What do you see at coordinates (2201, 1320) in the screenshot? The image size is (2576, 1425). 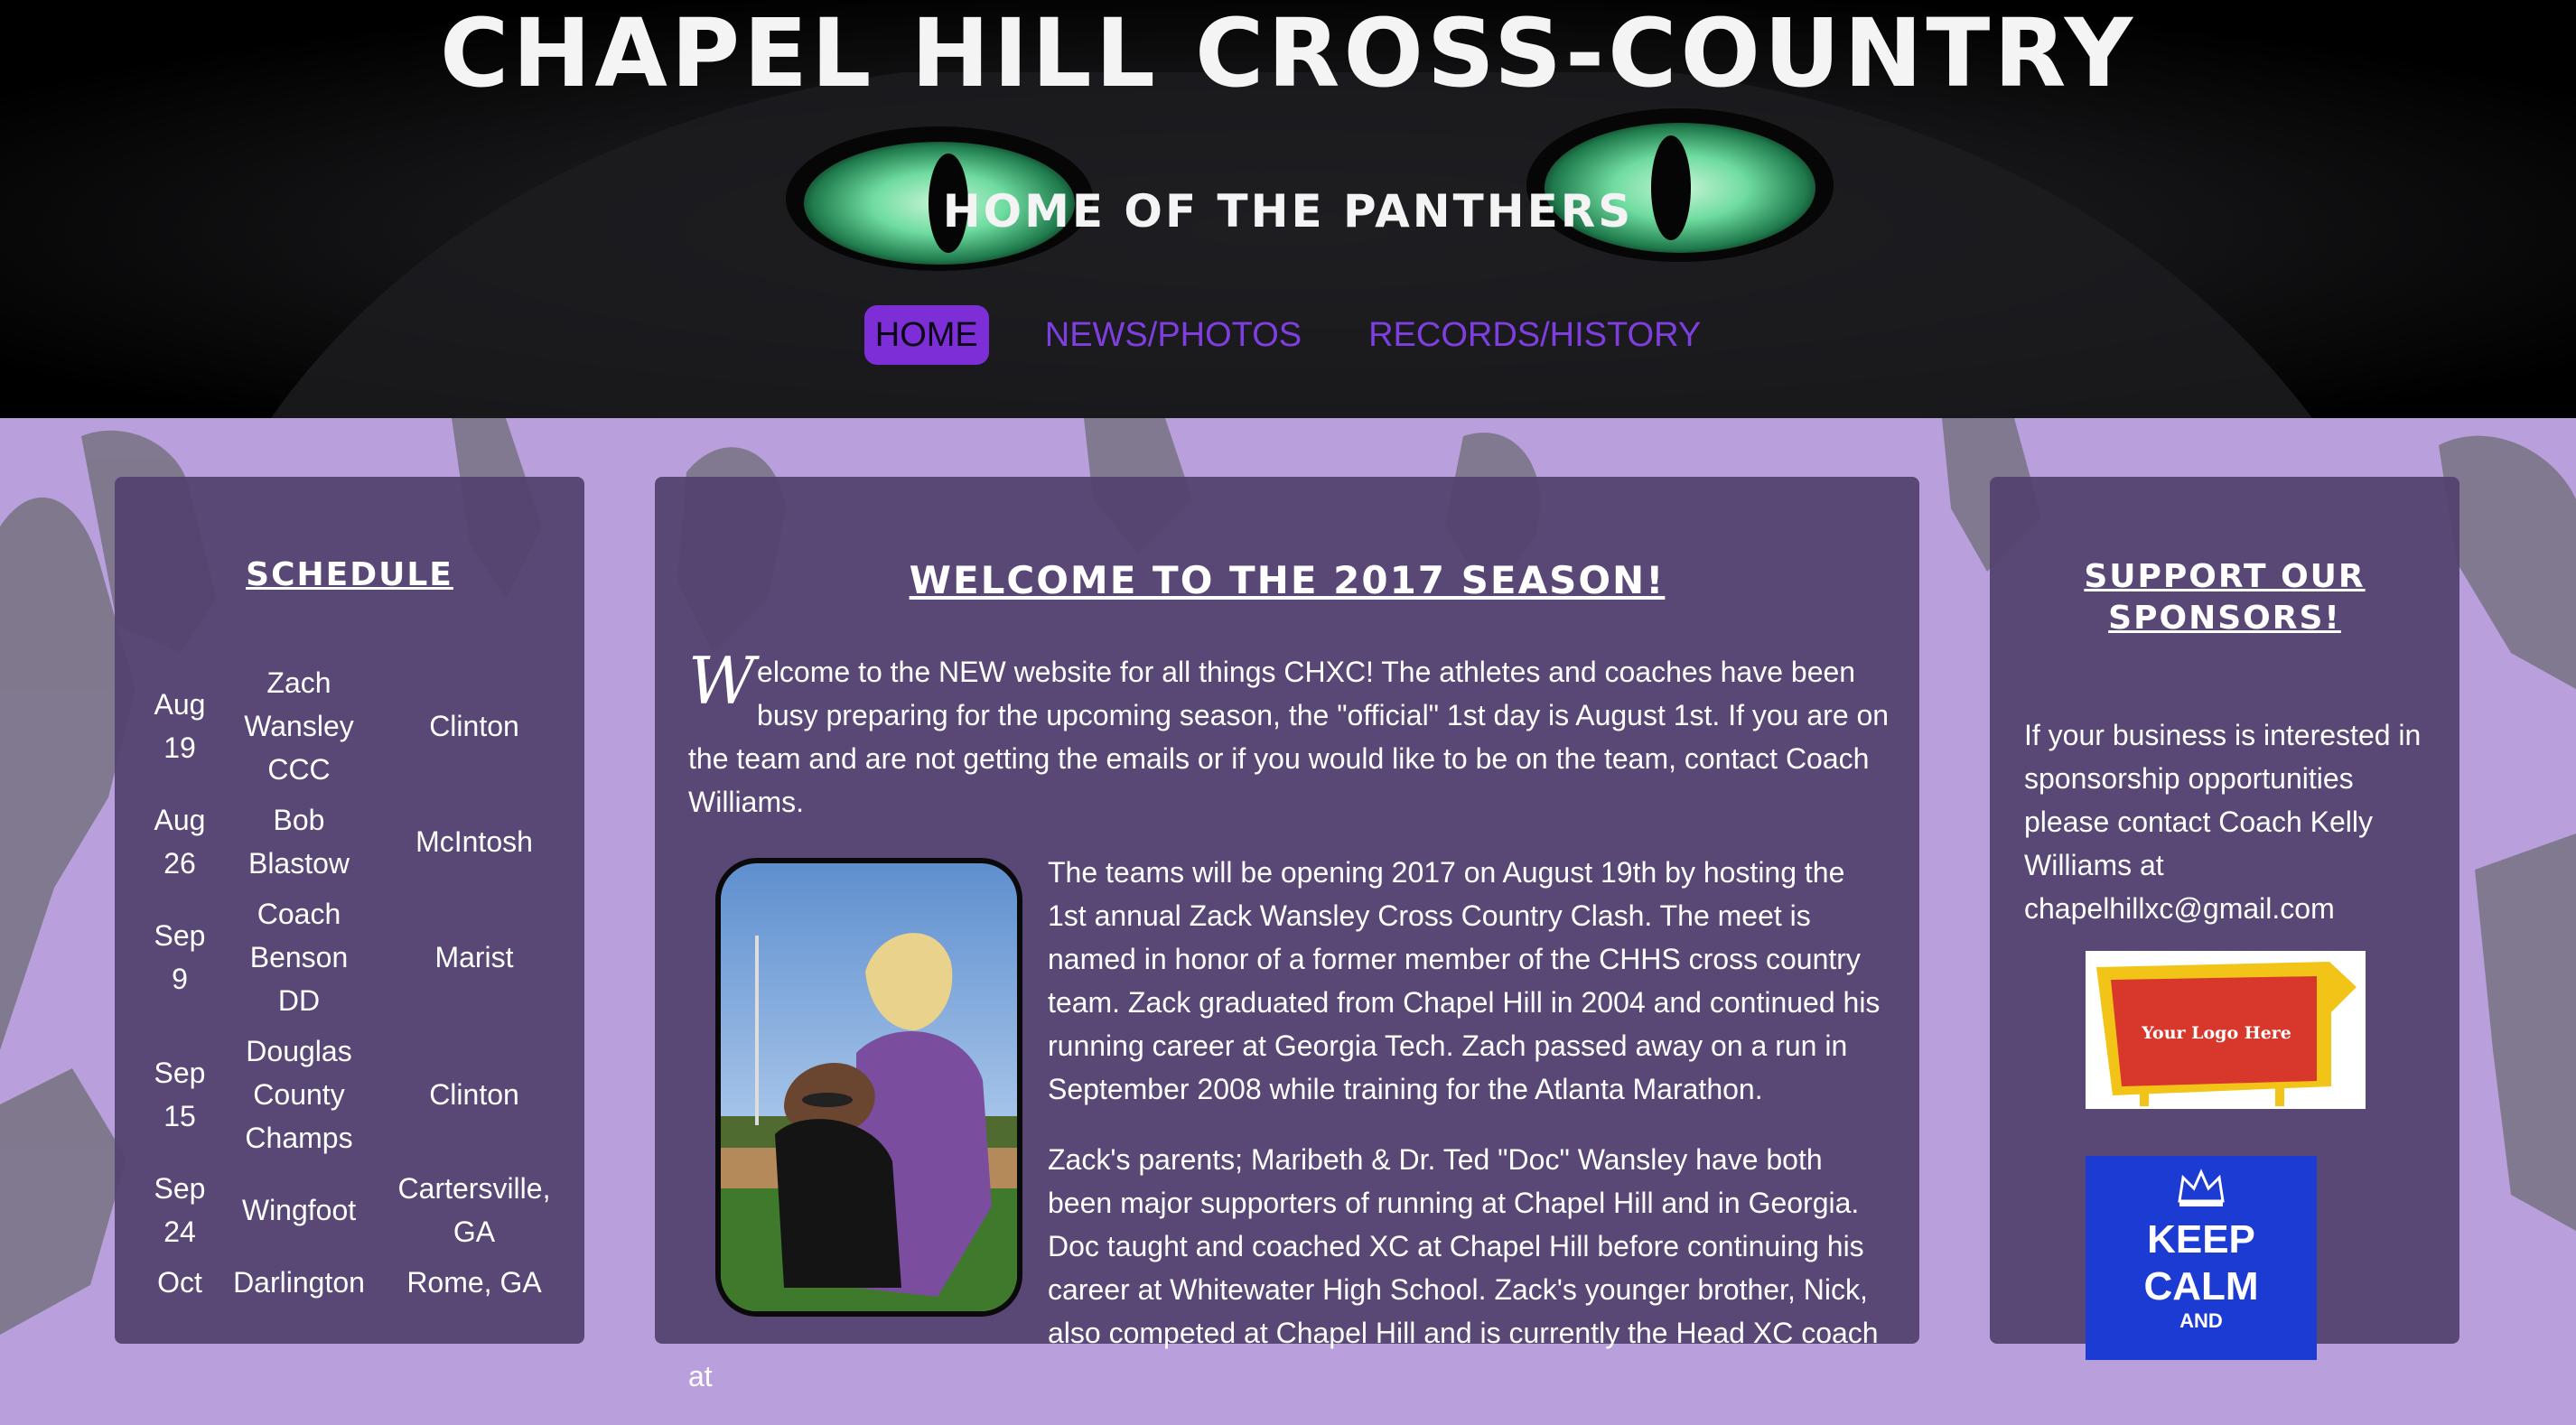 I see `keep-calm-line-3: AND` at bounding box center [2201, 1320].